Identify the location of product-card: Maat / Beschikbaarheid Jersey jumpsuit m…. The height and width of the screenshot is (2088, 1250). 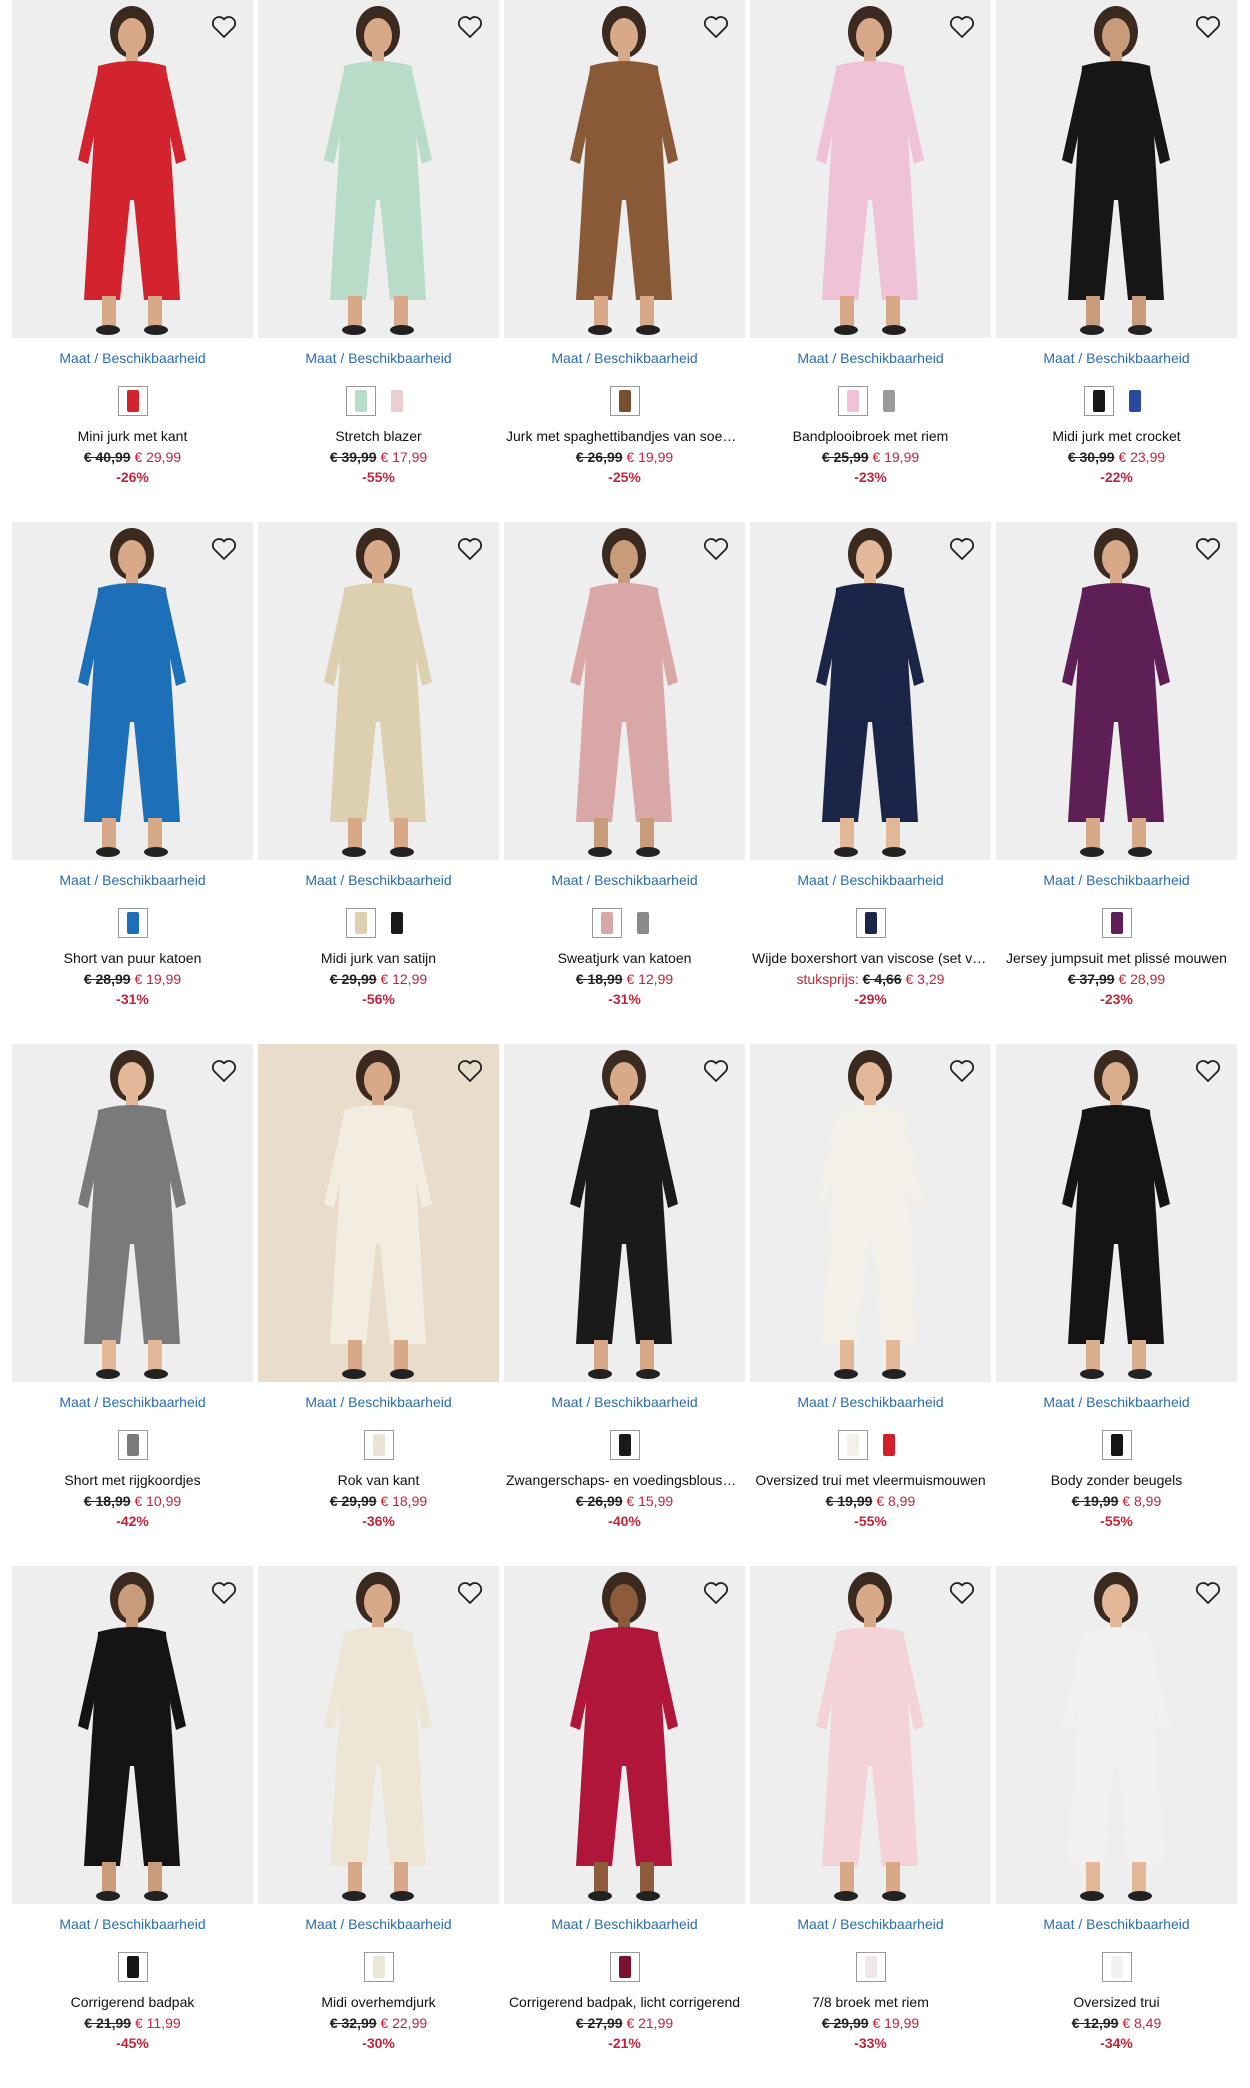
(1116, 783).